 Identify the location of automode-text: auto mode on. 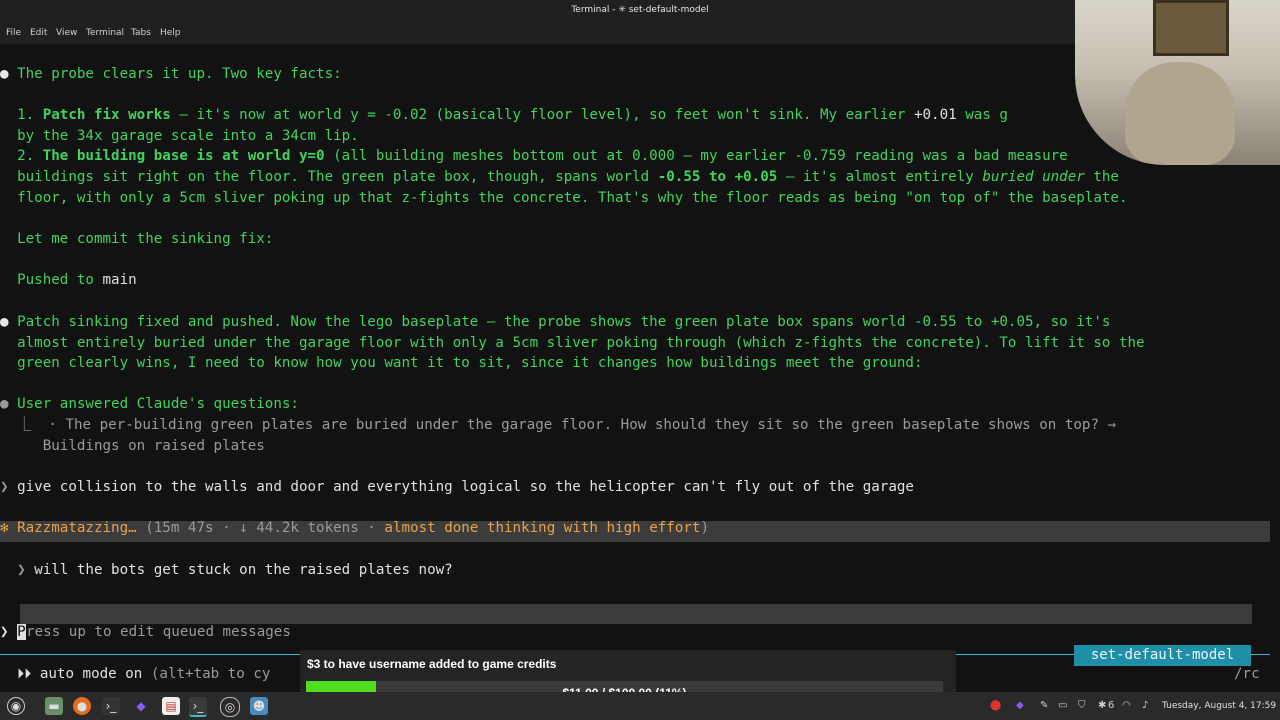
(91, 674).